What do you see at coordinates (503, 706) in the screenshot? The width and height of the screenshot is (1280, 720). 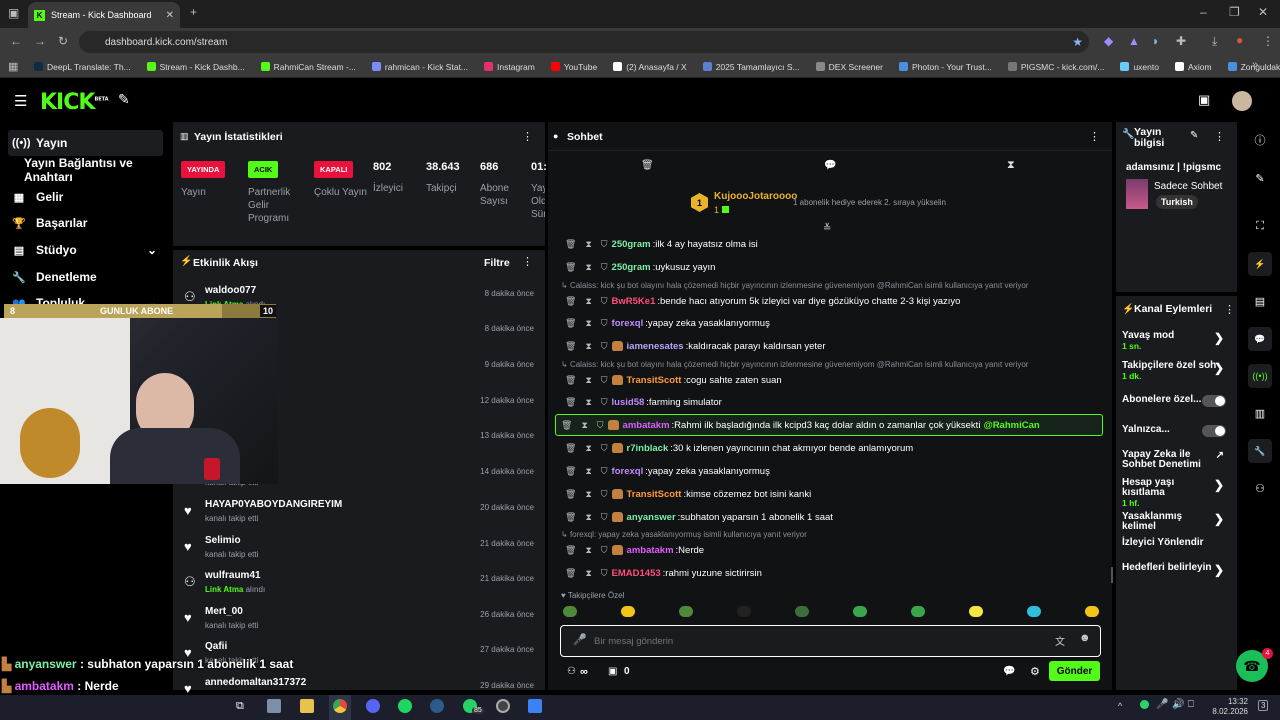 I see `obs-icon` at bounding box center [503, 706].